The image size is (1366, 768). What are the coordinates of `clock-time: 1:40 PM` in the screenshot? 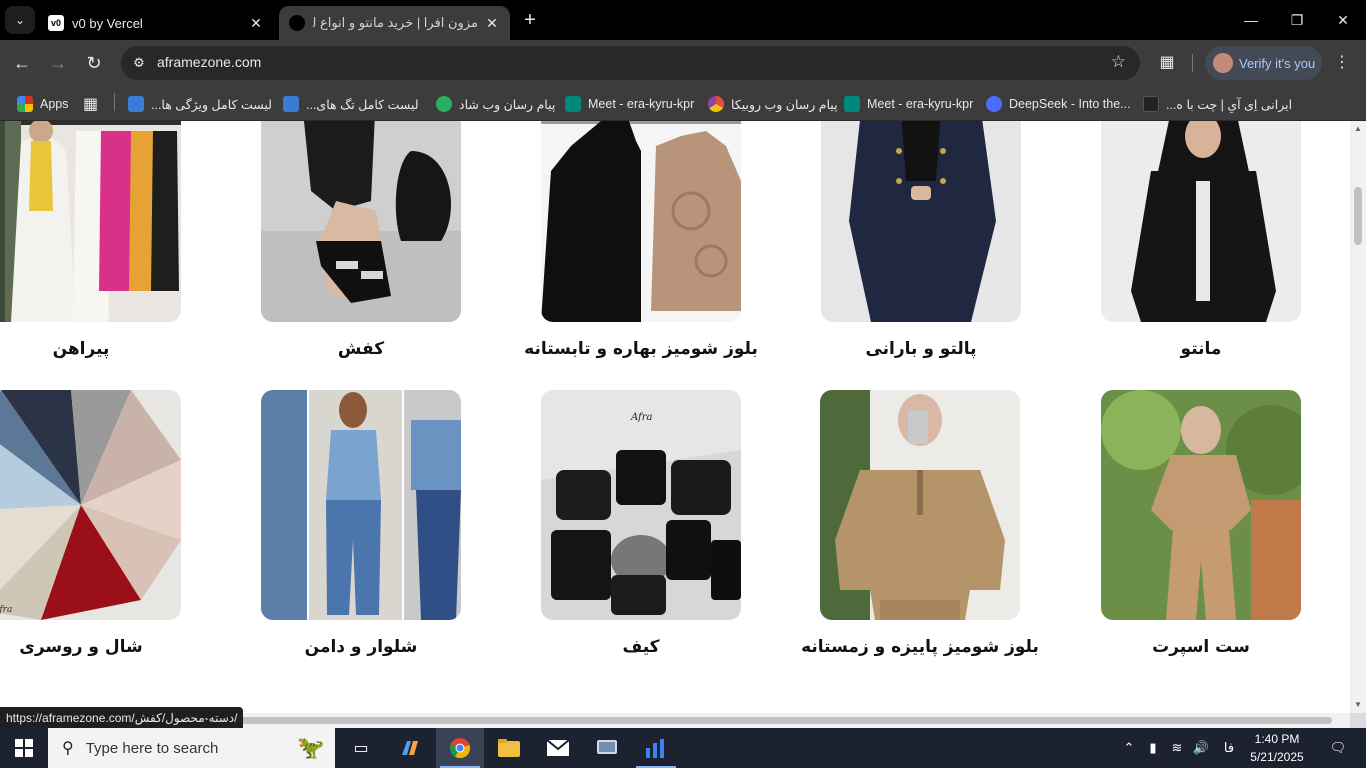 It's located at (1277, 739).